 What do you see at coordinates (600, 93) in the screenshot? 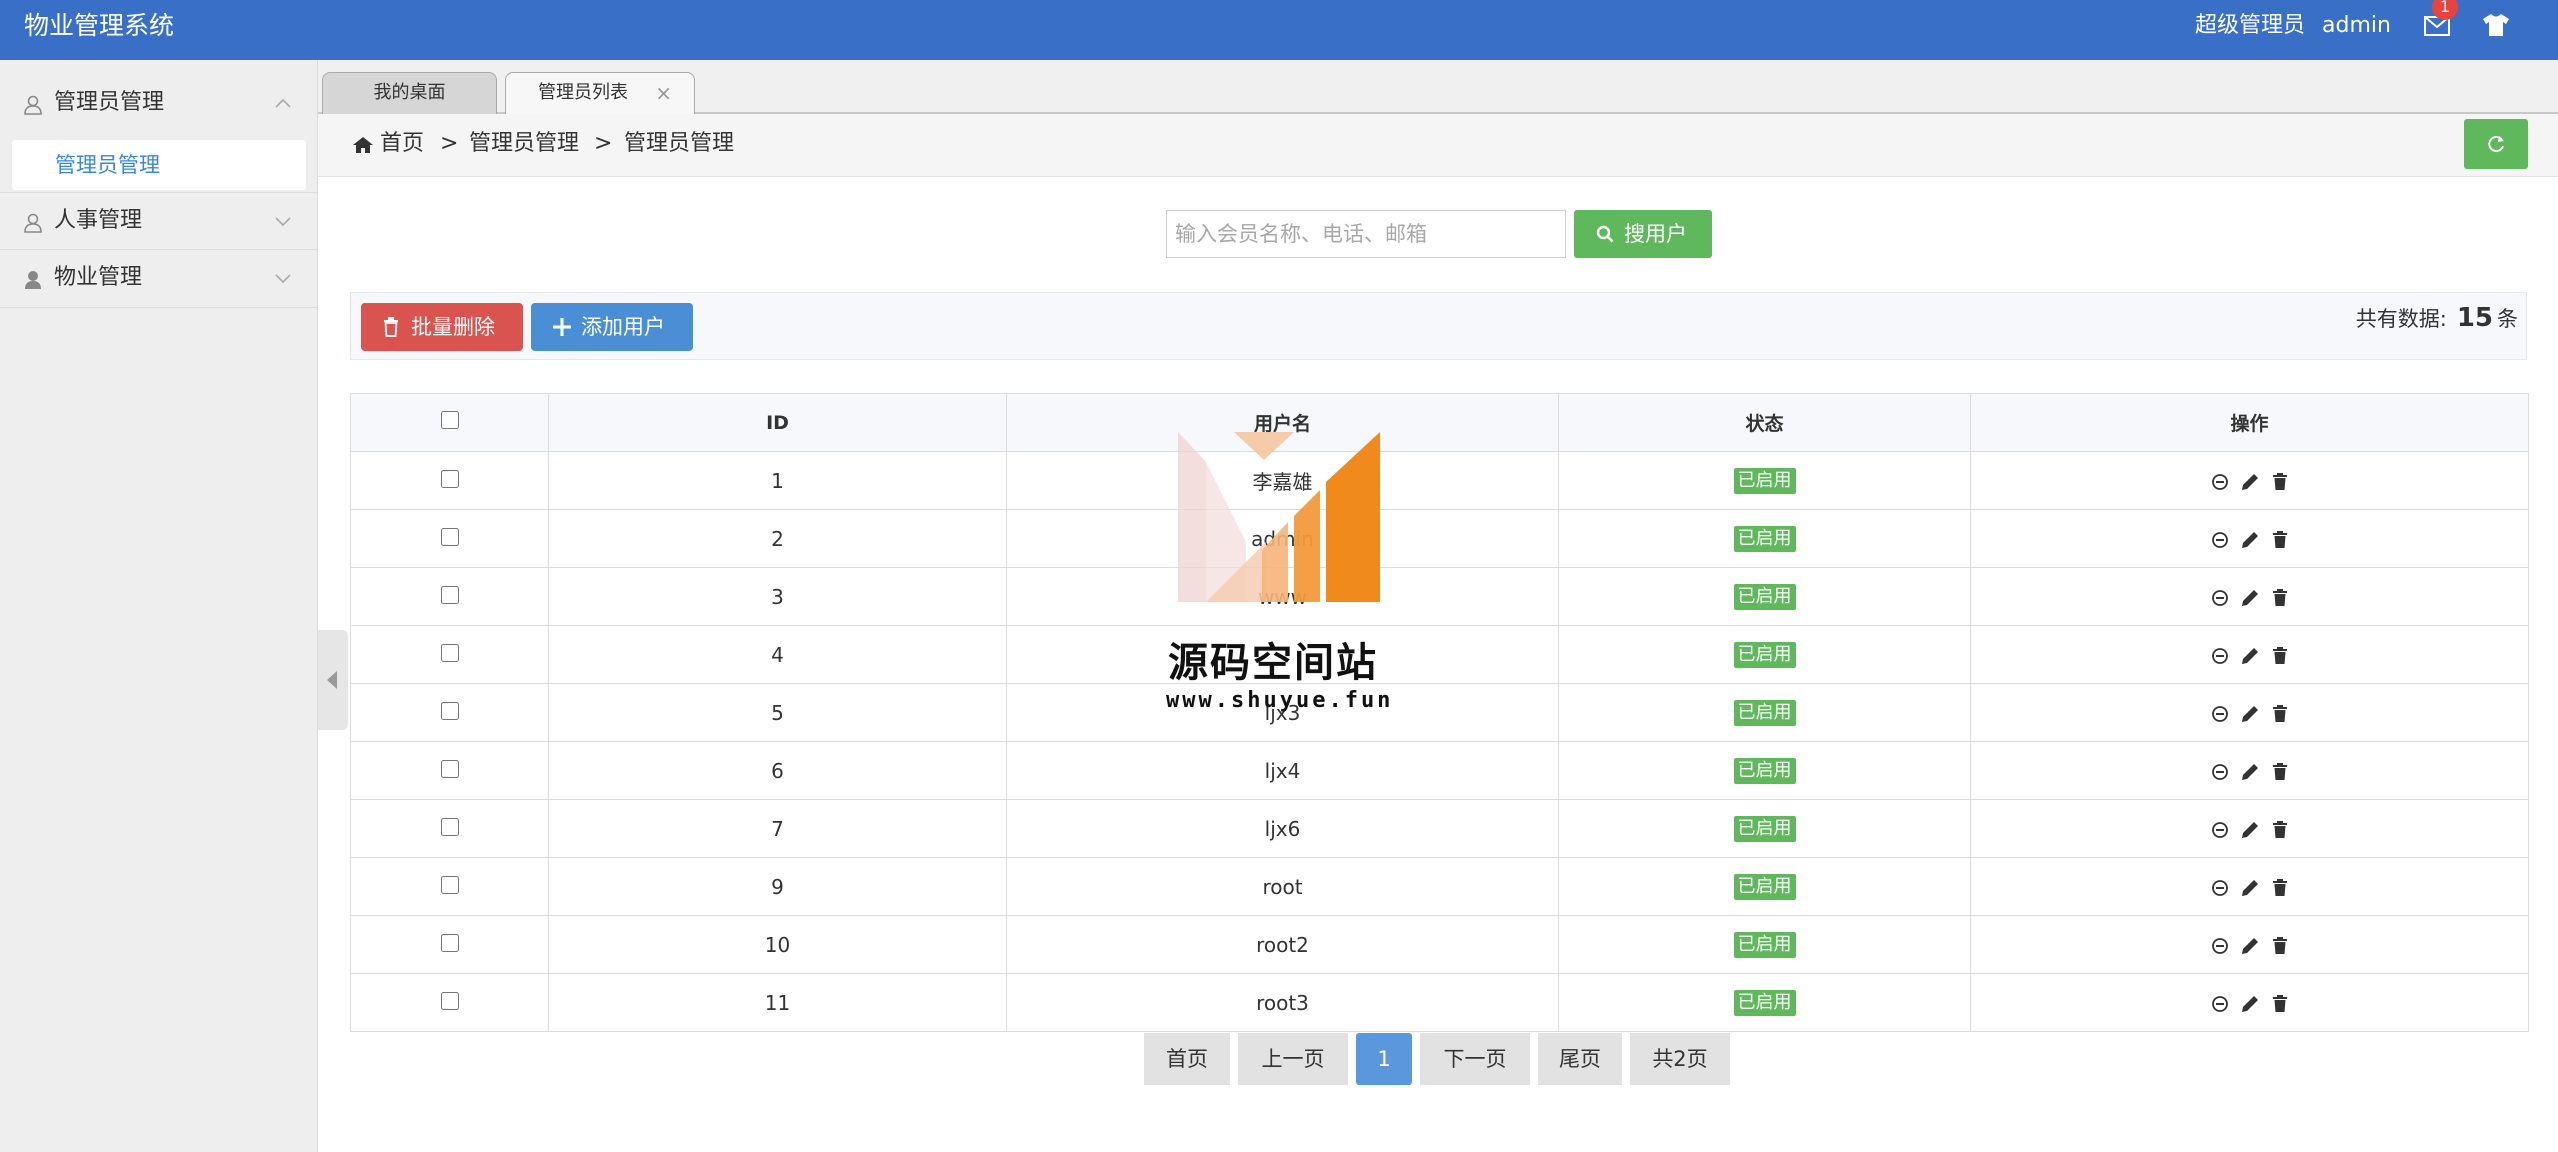
I see `tab-admin-list: 管理员列表 ×` at bounding box center [600, 93].